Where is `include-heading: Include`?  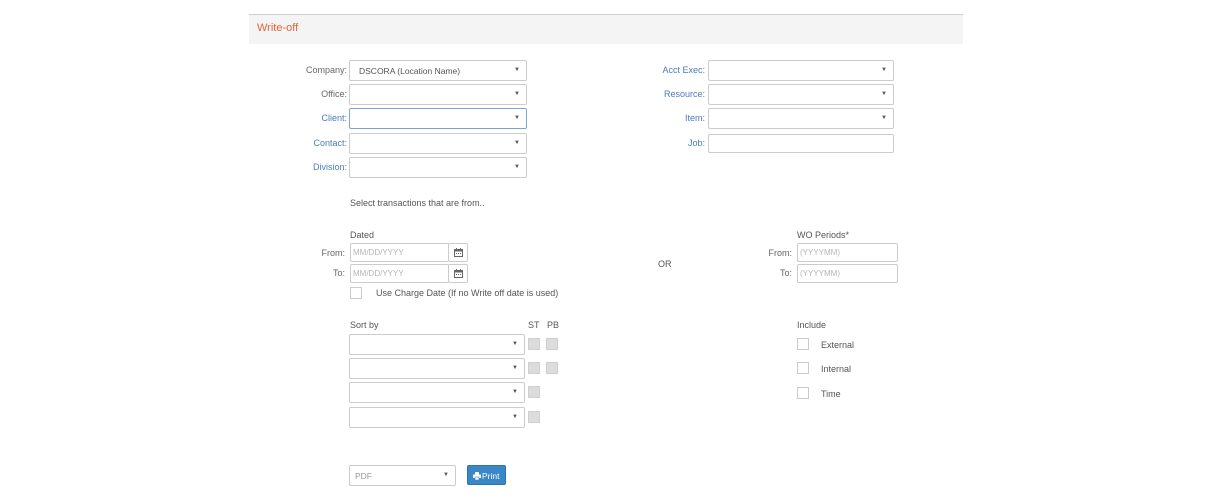 include-heading: Include is located at coordinates (812, 325).